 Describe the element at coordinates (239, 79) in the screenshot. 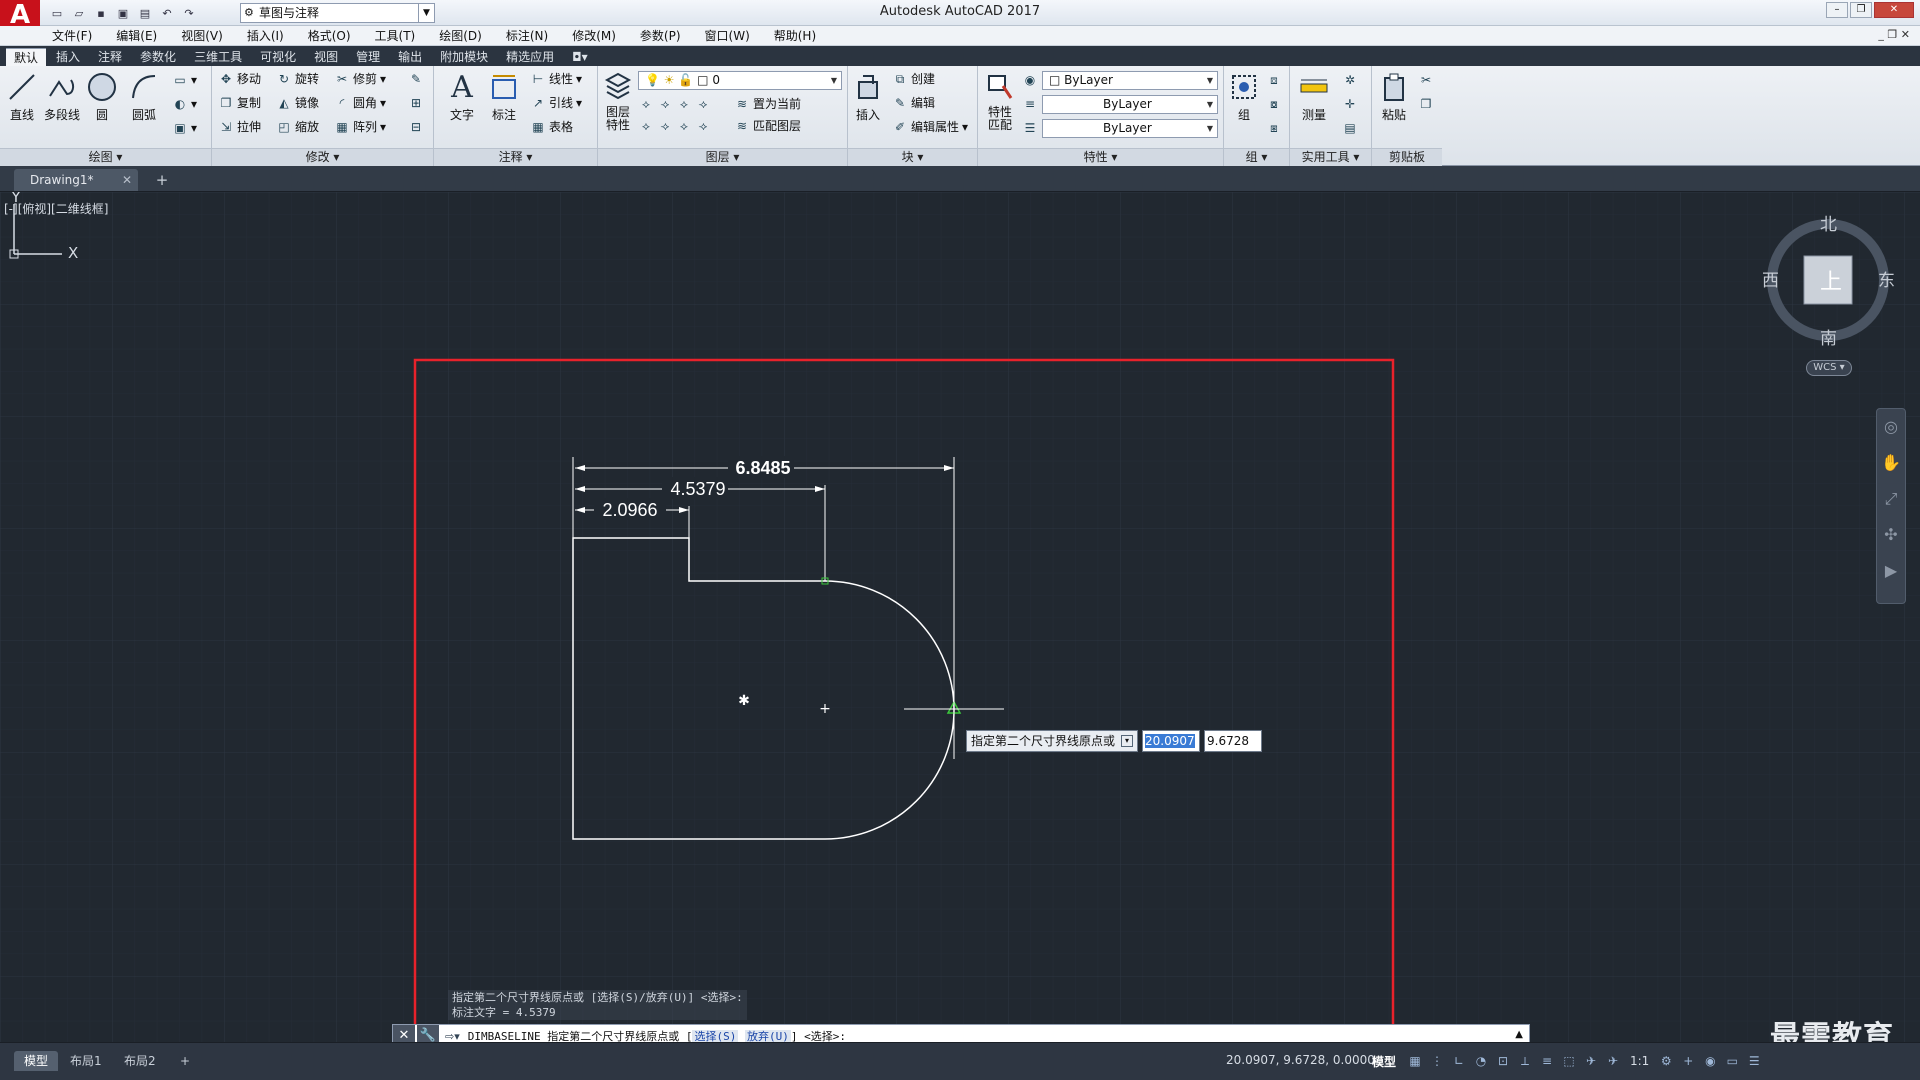

I see `move-button: ✥ 移动` at that location.